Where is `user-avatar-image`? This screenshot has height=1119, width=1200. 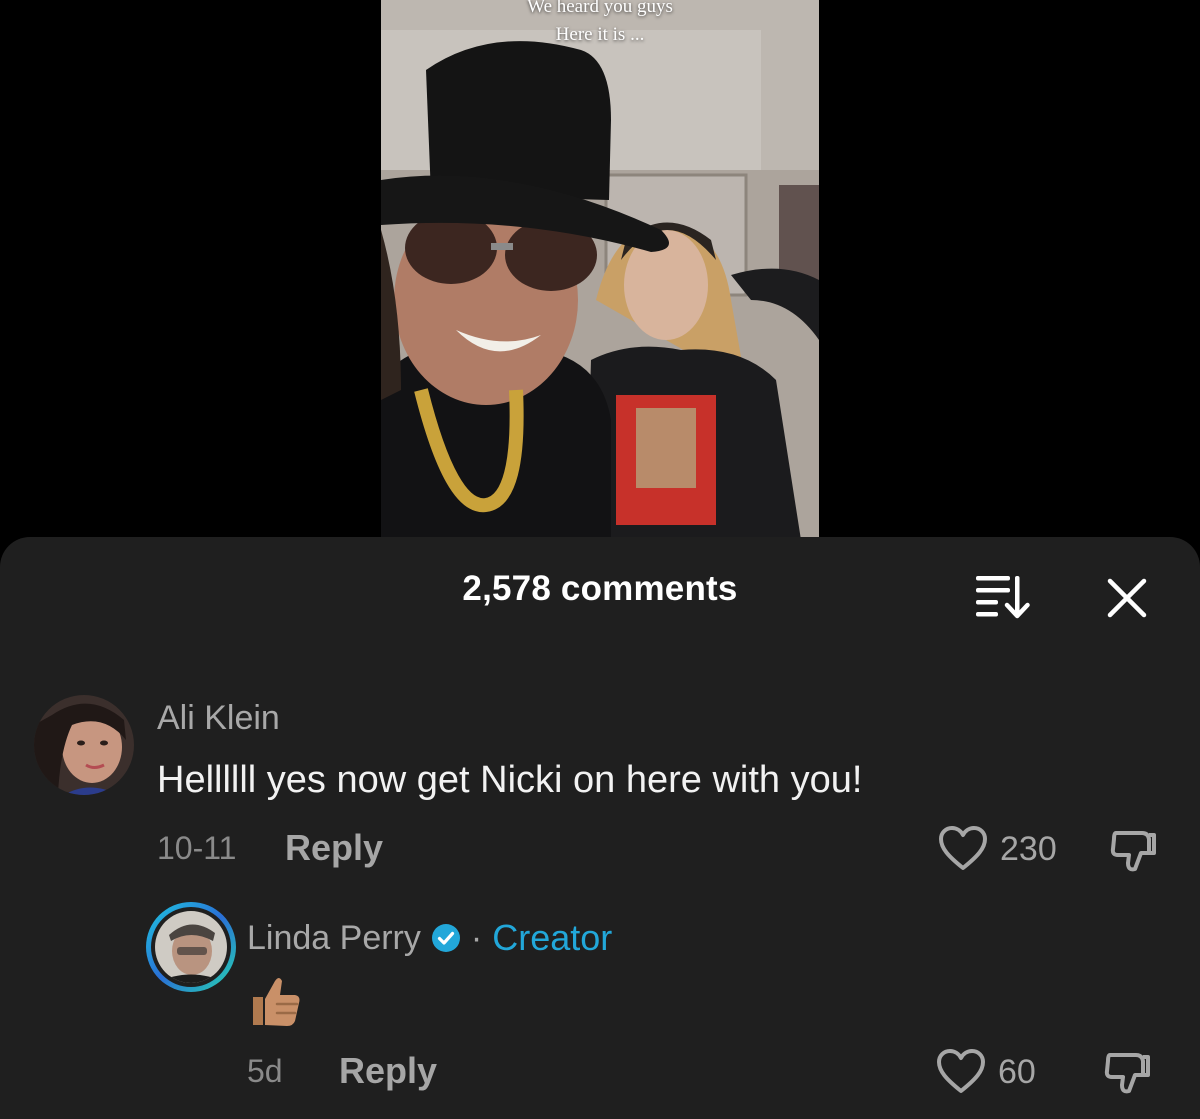 user-avatar-image is located at coordinates (84, 745).